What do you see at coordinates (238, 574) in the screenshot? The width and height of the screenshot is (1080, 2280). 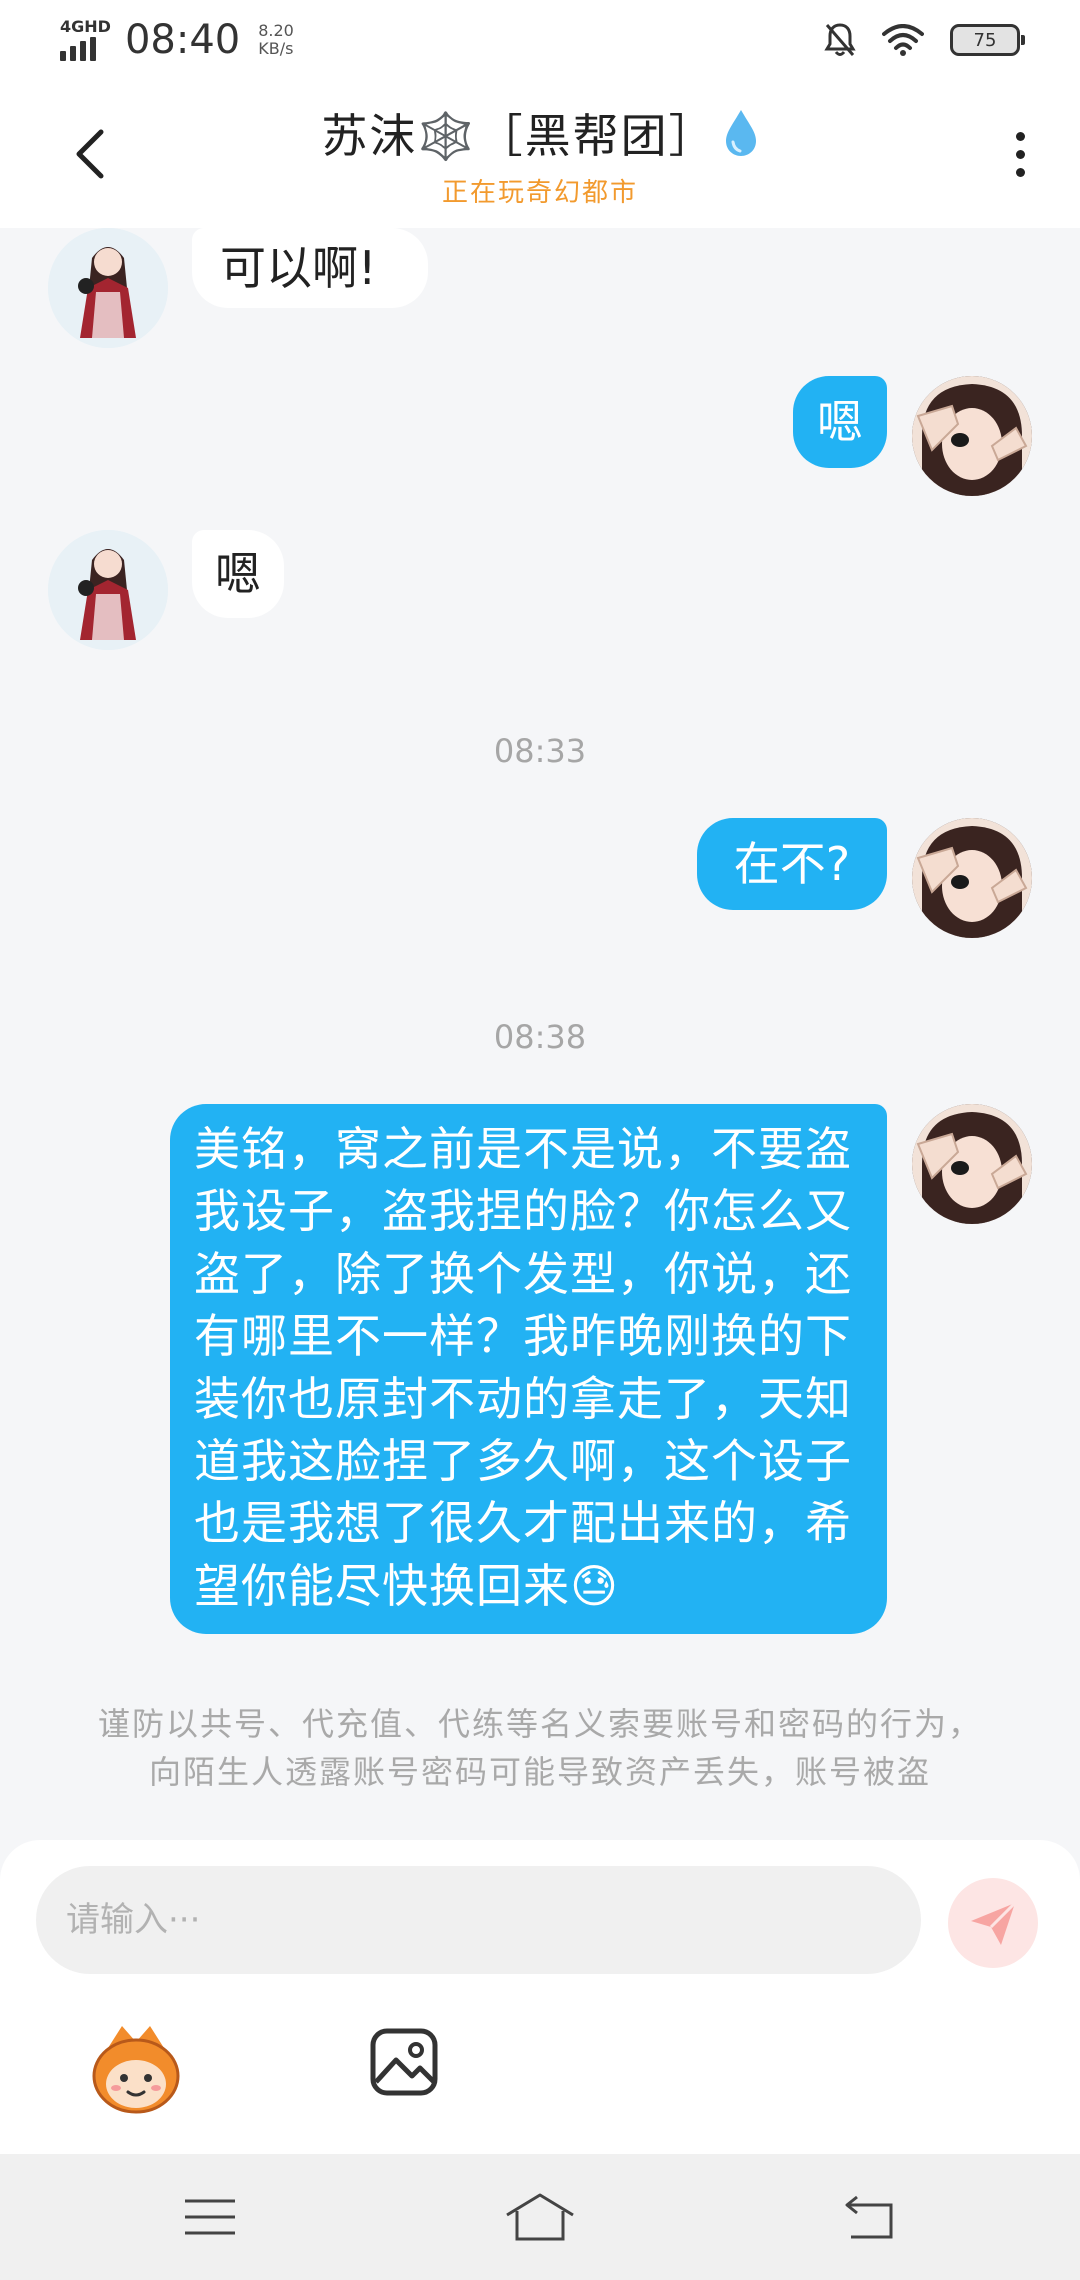 I see `message-bubble-incoming: 嗯` at bounding box center [238, 574].